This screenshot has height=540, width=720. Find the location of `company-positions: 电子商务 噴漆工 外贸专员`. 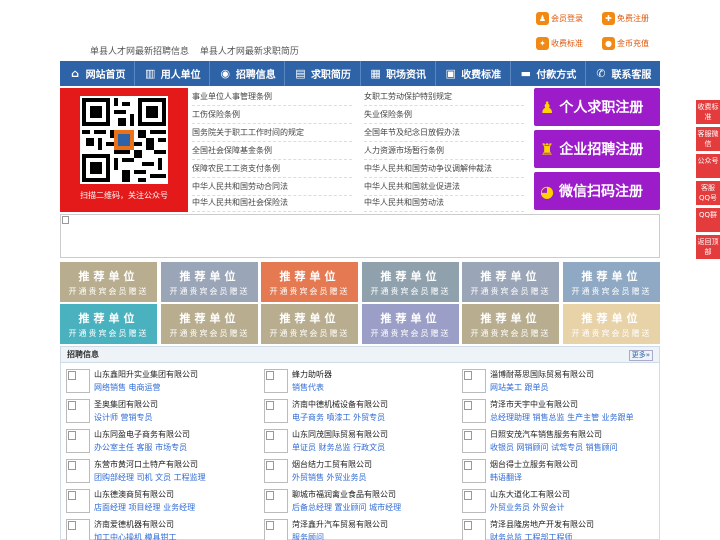

company-positions: 电子商务 噴漆工 外贸专员 is located at coordinates (338, 417).